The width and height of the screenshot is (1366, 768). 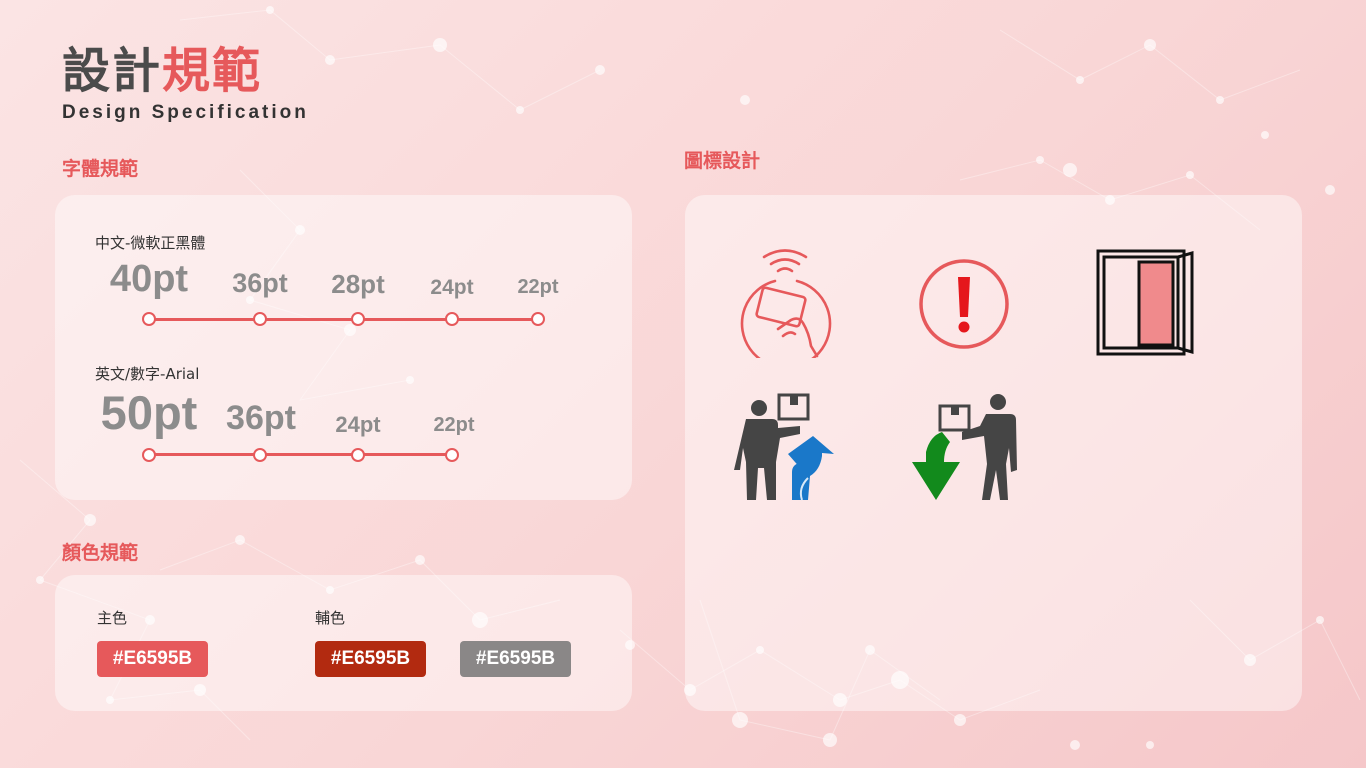 I want to click on secondary-color-label: 輔色, so click(x=330, y=618).